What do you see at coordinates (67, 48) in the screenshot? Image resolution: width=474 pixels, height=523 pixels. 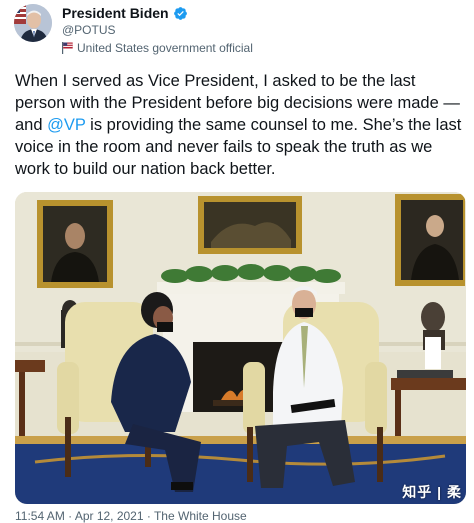 I see `us-flag-icon` at bounding box center [67, 48].